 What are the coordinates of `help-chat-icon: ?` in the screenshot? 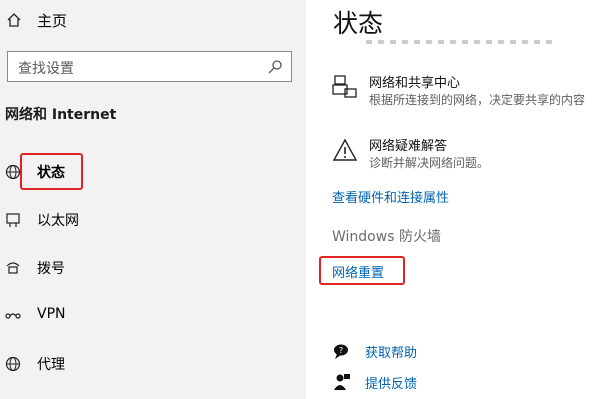 It's located at (341, 351).